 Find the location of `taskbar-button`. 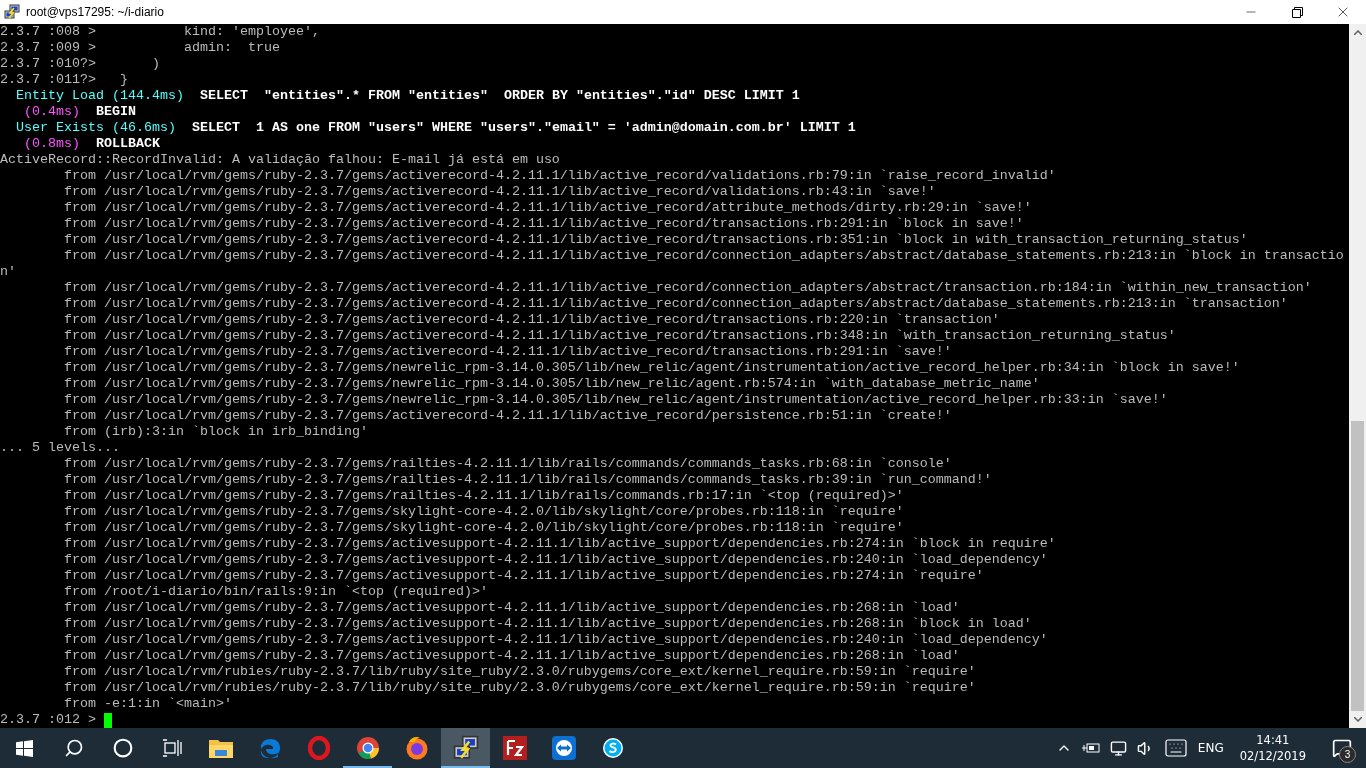

taskbar-button is located at coordinates (465, 748).